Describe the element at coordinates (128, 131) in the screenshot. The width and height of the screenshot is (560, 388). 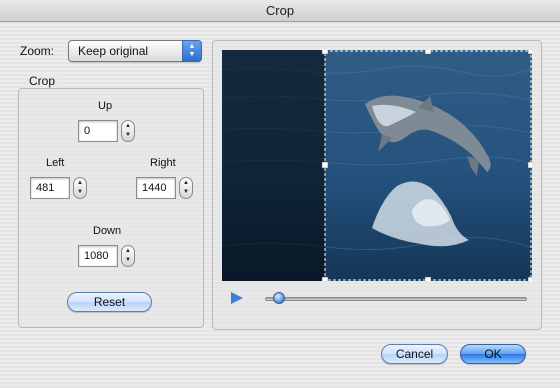
I see `crop-up-stepper: ▲ ▼` at that location.